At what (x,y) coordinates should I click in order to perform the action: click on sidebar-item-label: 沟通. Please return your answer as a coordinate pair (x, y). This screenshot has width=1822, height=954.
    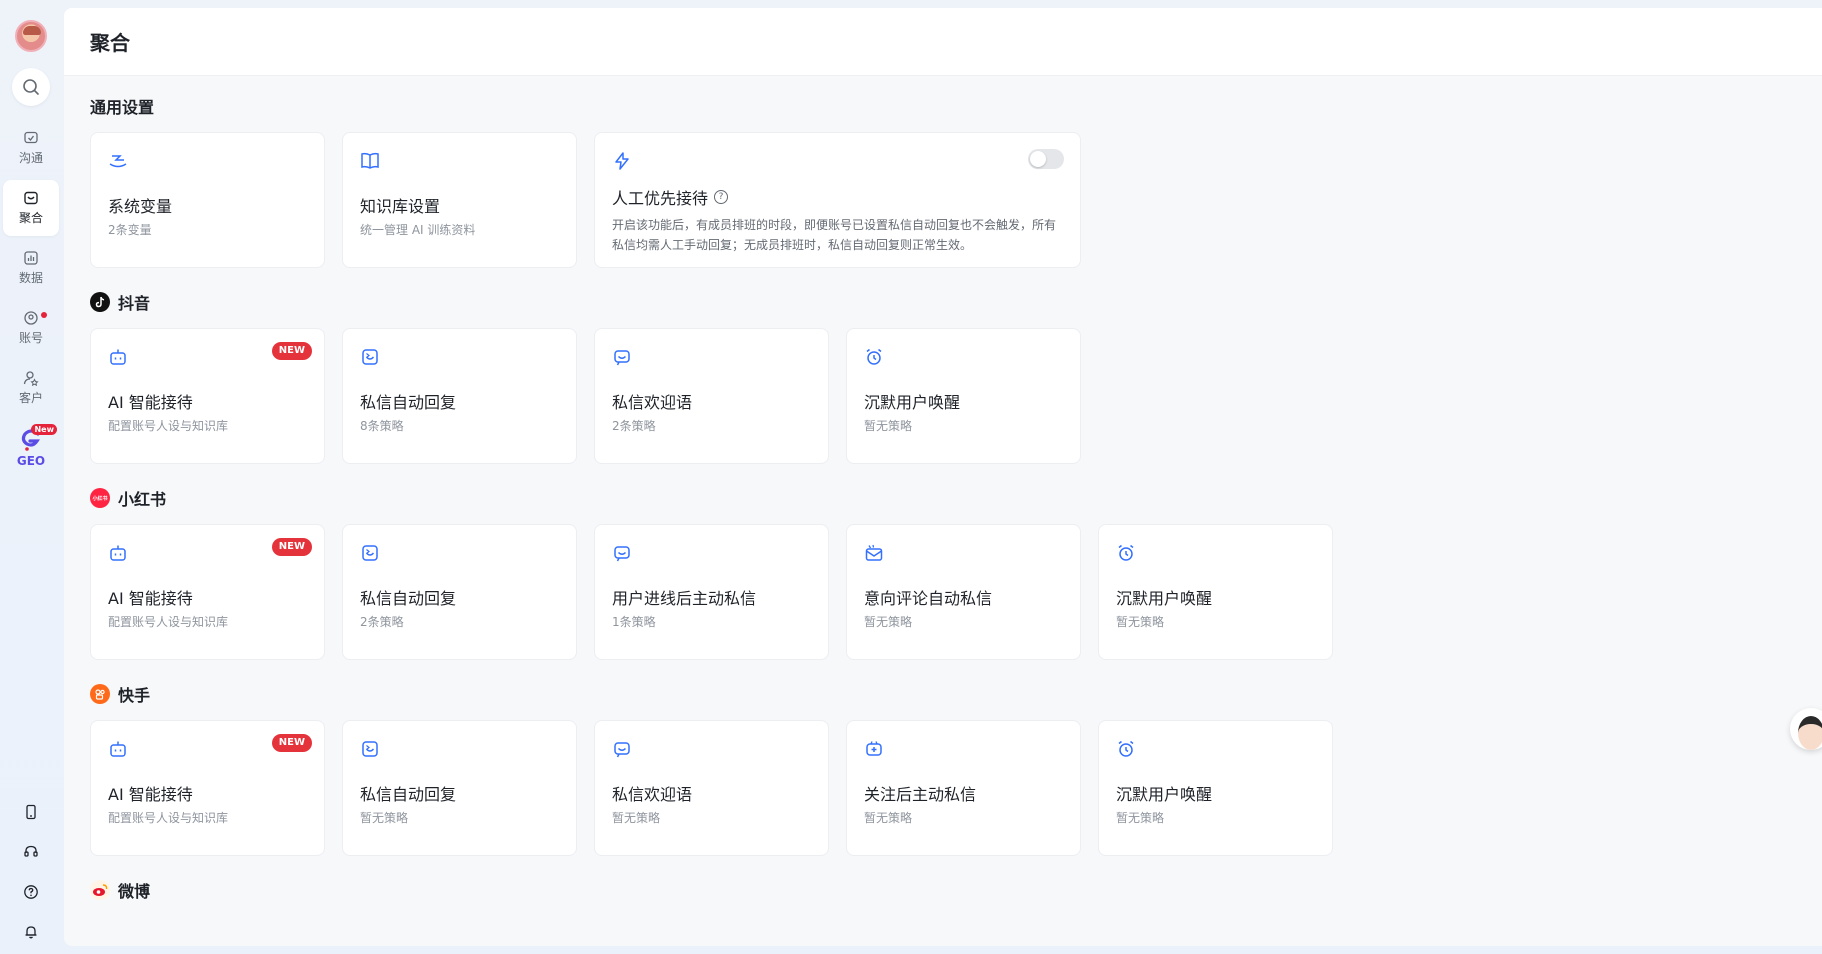
    Looking at the image, I should click on (30, 158).